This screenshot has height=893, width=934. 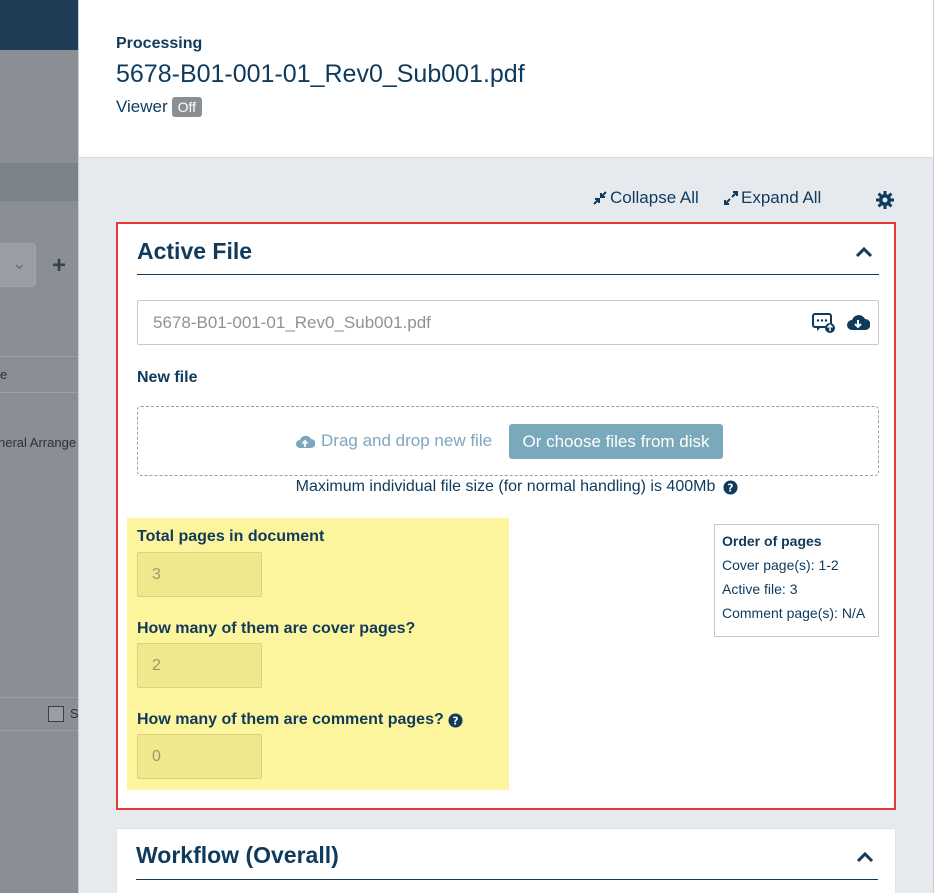 I want to click on workflow-card: Workflow (Overall), so click(x=506, y=860).